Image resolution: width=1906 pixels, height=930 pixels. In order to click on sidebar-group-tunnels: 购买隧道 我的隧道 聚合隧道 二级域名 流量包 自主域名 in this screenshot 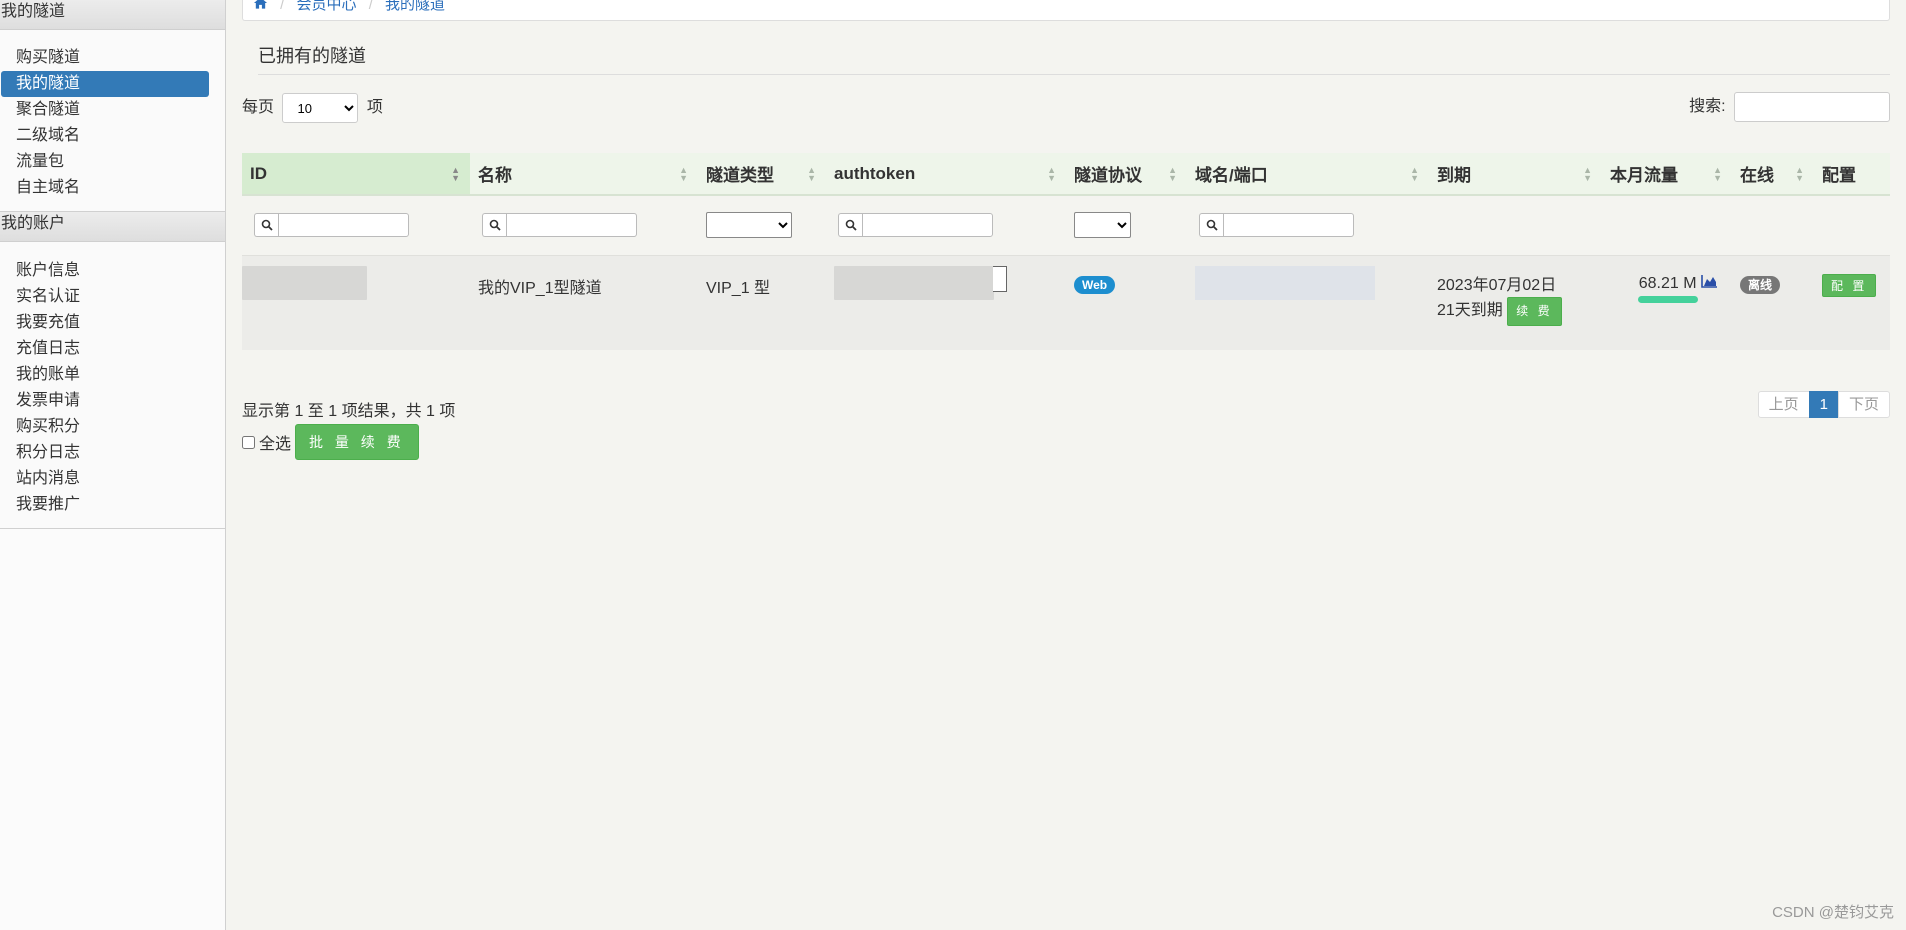, I will do `click(112, 121)`.